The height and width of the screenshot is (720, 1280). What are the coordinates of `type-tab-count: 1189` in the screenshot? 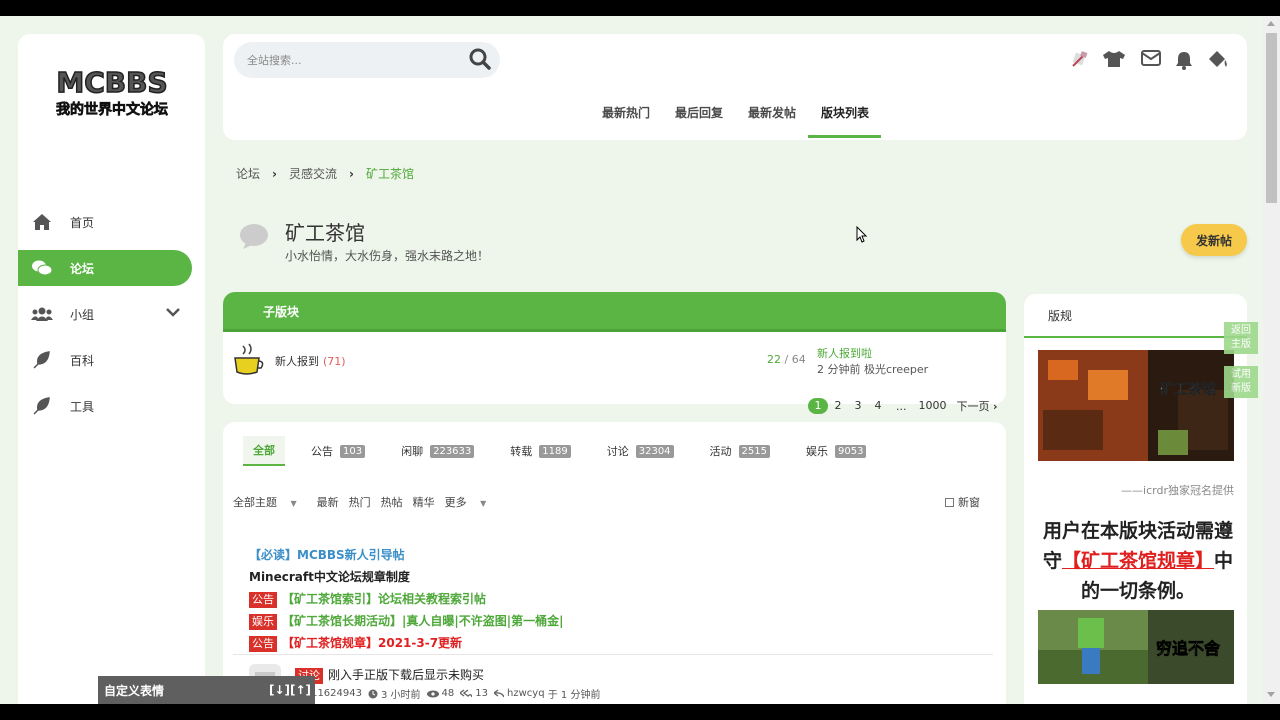 It's located at (555, 451).